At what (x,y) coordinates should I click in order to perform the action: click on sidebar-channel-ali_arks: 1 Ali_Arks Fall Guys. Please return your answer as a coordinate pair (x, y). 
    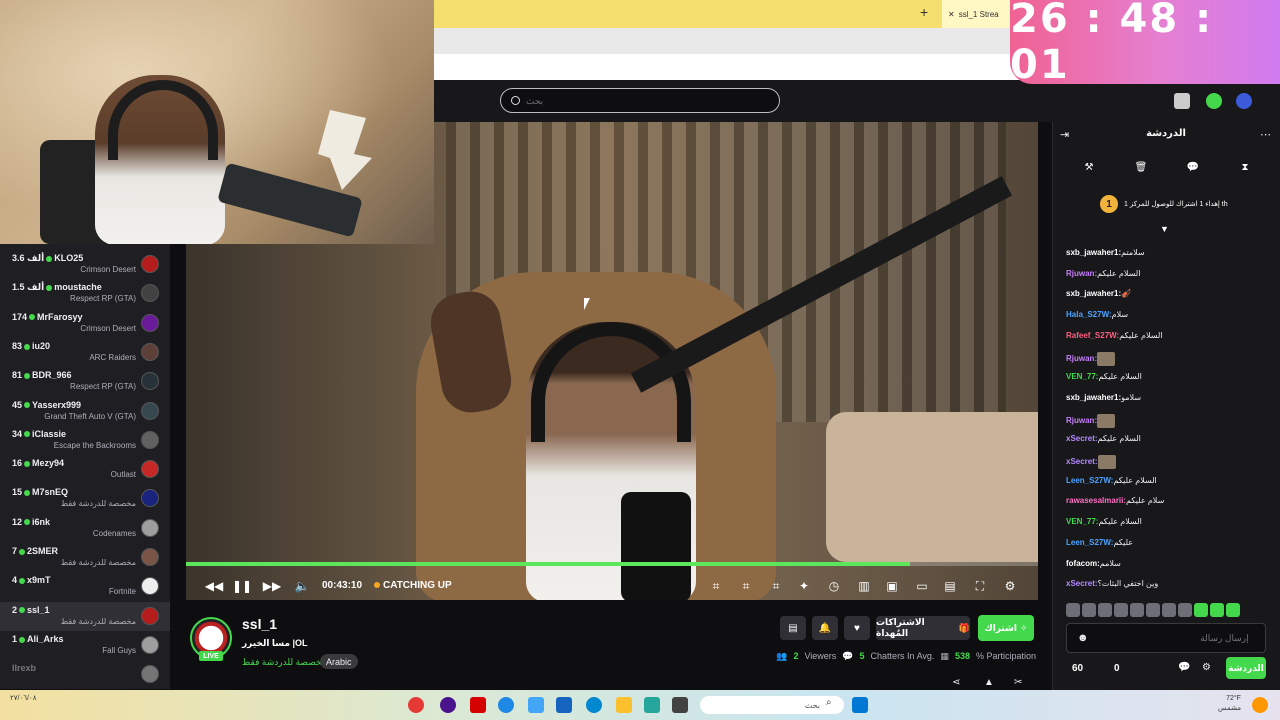
    Looking at the image, I should click on (85, 645).